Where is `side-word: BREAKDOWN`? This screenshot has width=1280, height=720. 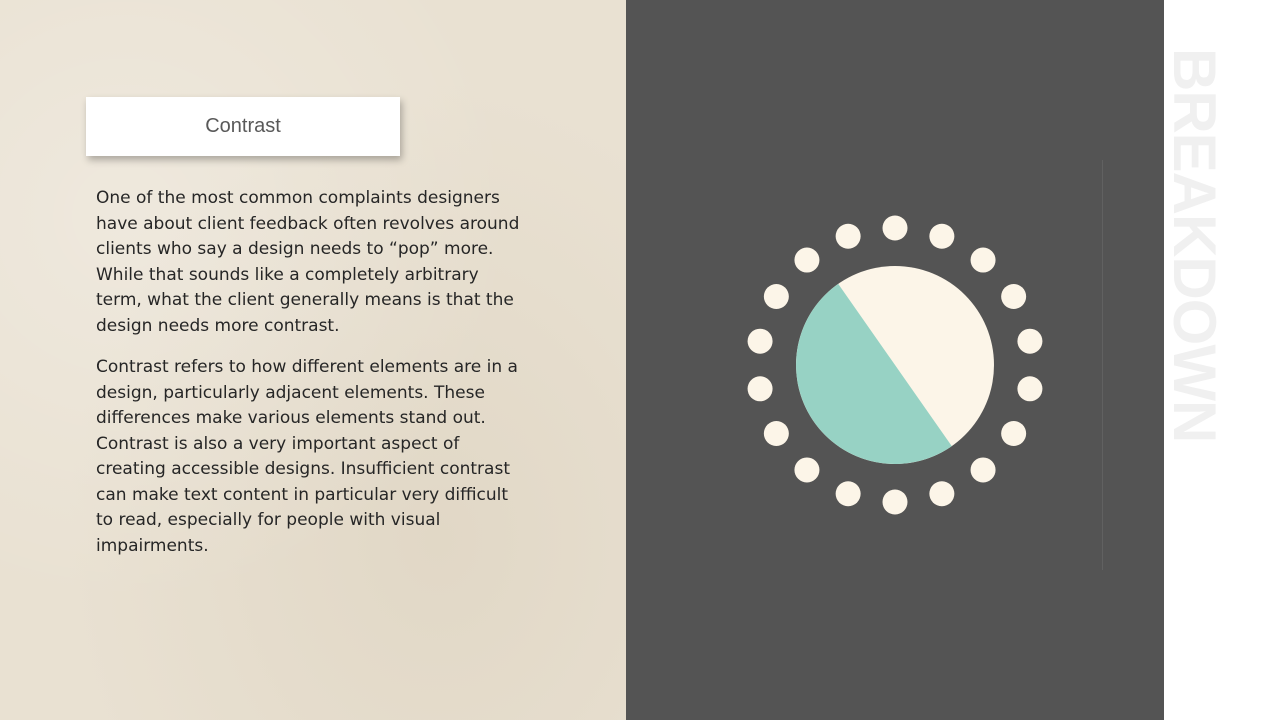 side-word: BREAKDOWN is located at coordinates (1194, 245).